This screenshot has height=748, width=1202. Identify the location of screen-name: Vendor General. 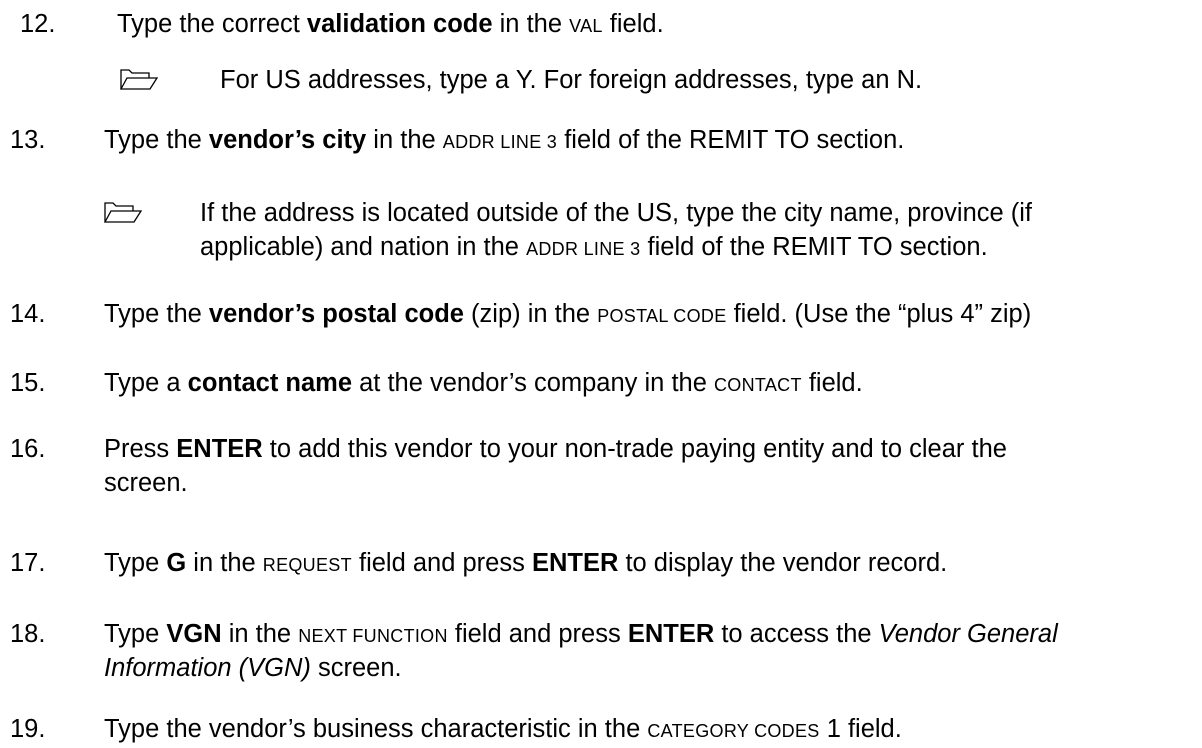
(968, 634).